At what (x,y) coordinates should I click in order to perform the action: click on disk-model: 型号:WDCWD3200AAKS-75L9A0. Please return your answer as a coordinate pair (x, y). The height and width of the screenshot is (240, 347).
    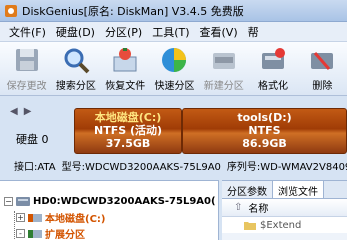
    Looking at the image, I should click on (141, 167).